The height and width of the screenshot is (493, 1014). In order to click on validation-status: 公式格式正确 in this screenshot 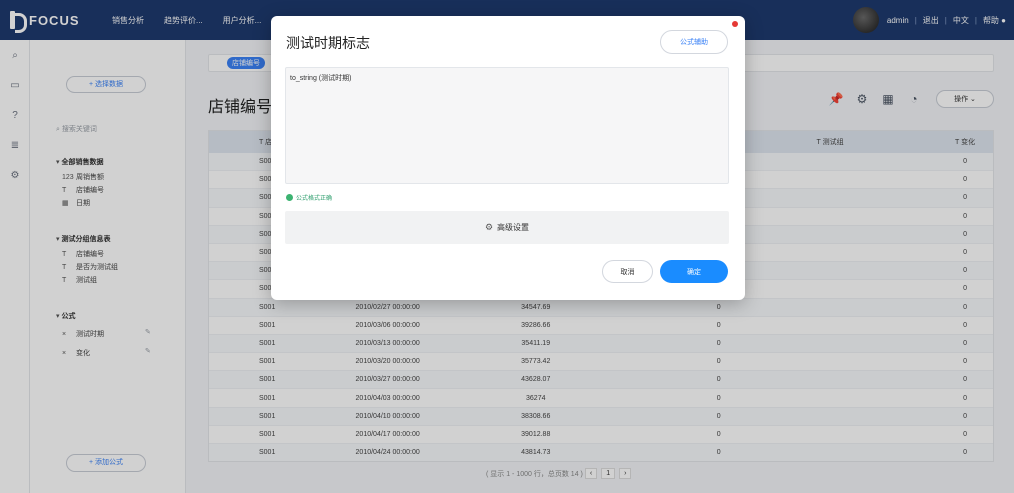, I will do `click(309, 197)`.